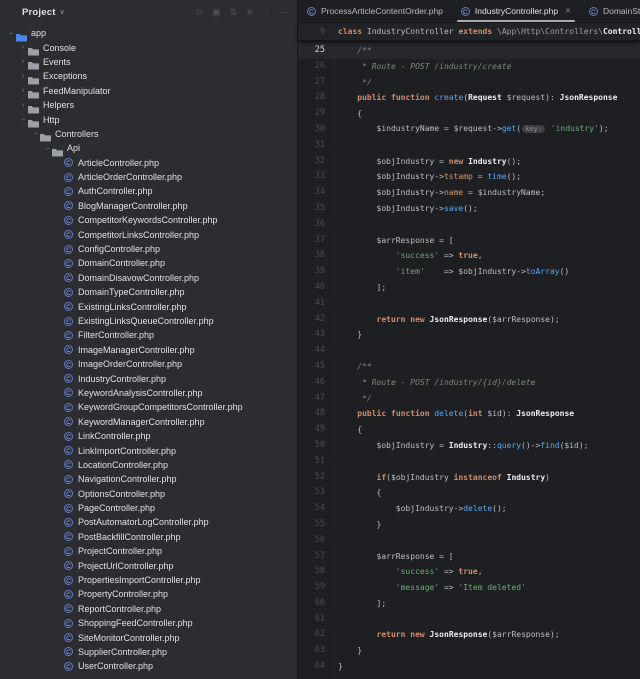  I want to click on tree-item-file: C DomainTypeController.php, so click(148, 292).